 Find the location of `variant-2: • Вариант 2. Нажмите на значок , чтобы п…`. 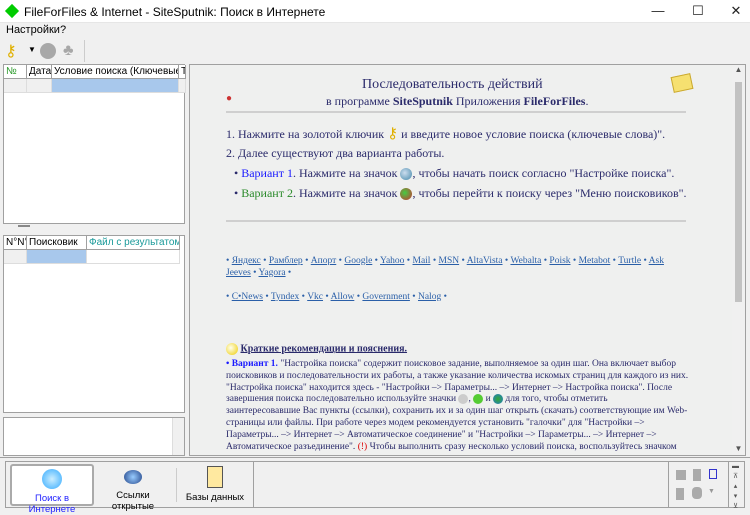

variant-2: • Вариант 2. Нажмите на значок , чтобы п… is located at coordinates (460, 193).